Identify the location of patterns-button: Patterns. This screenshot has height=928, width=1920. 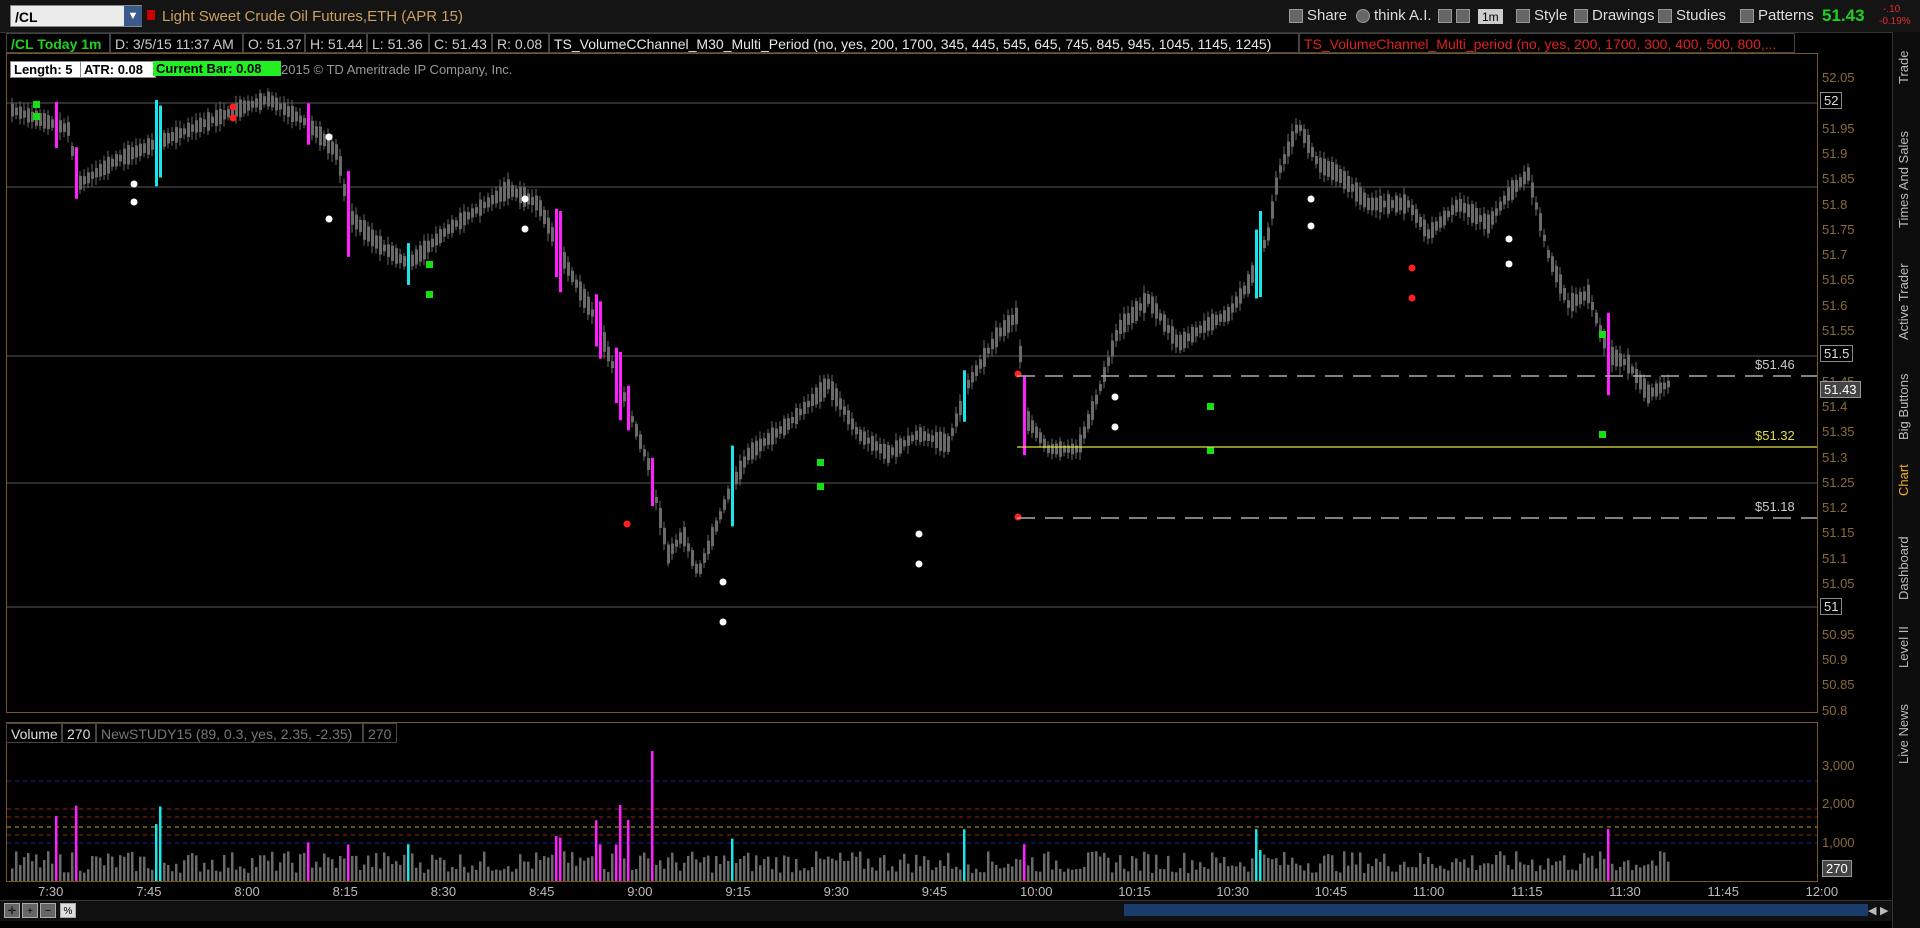
(1777, 16).